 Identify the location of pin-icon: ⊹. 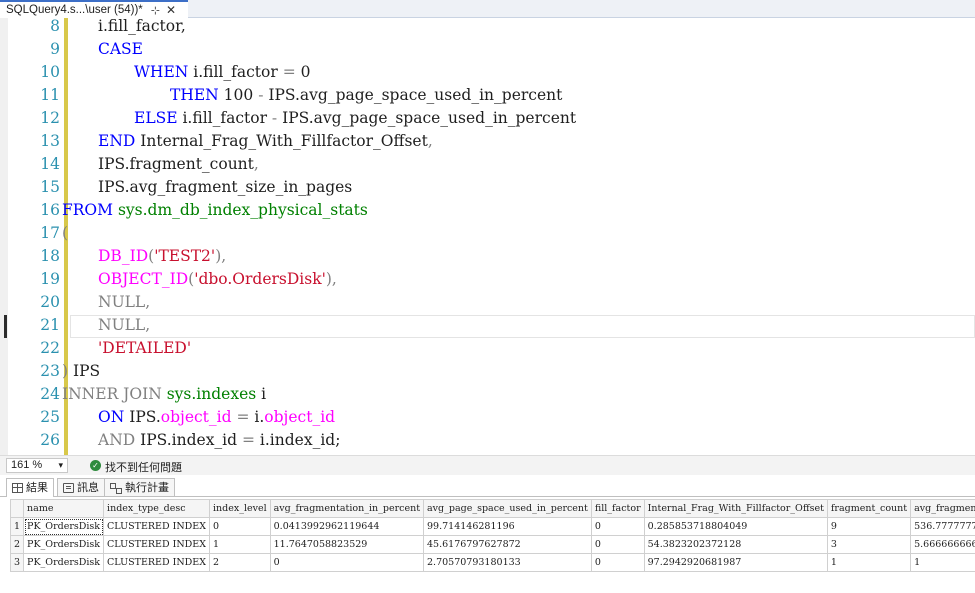
(155, 10).